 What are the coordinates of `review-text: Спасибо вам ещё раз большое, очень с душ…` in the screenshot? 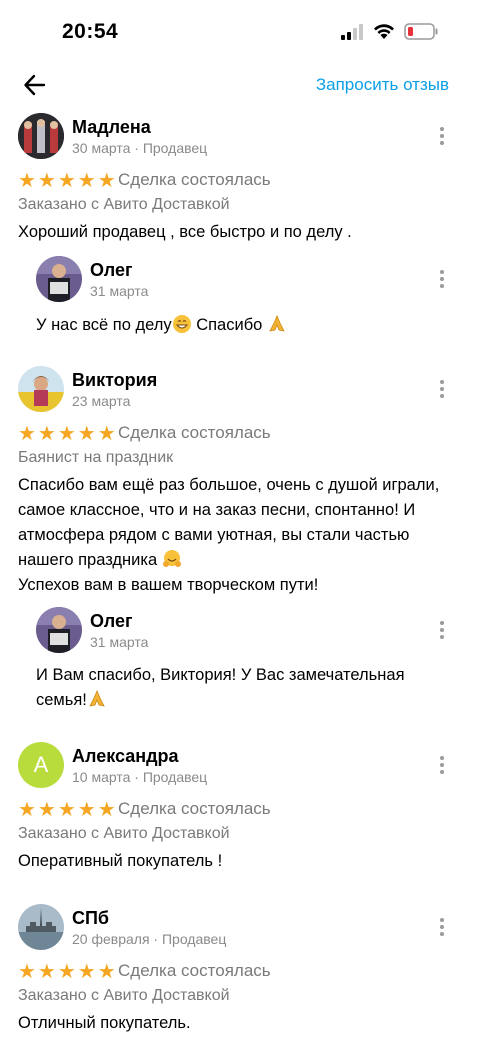 It's located at (243, 535).